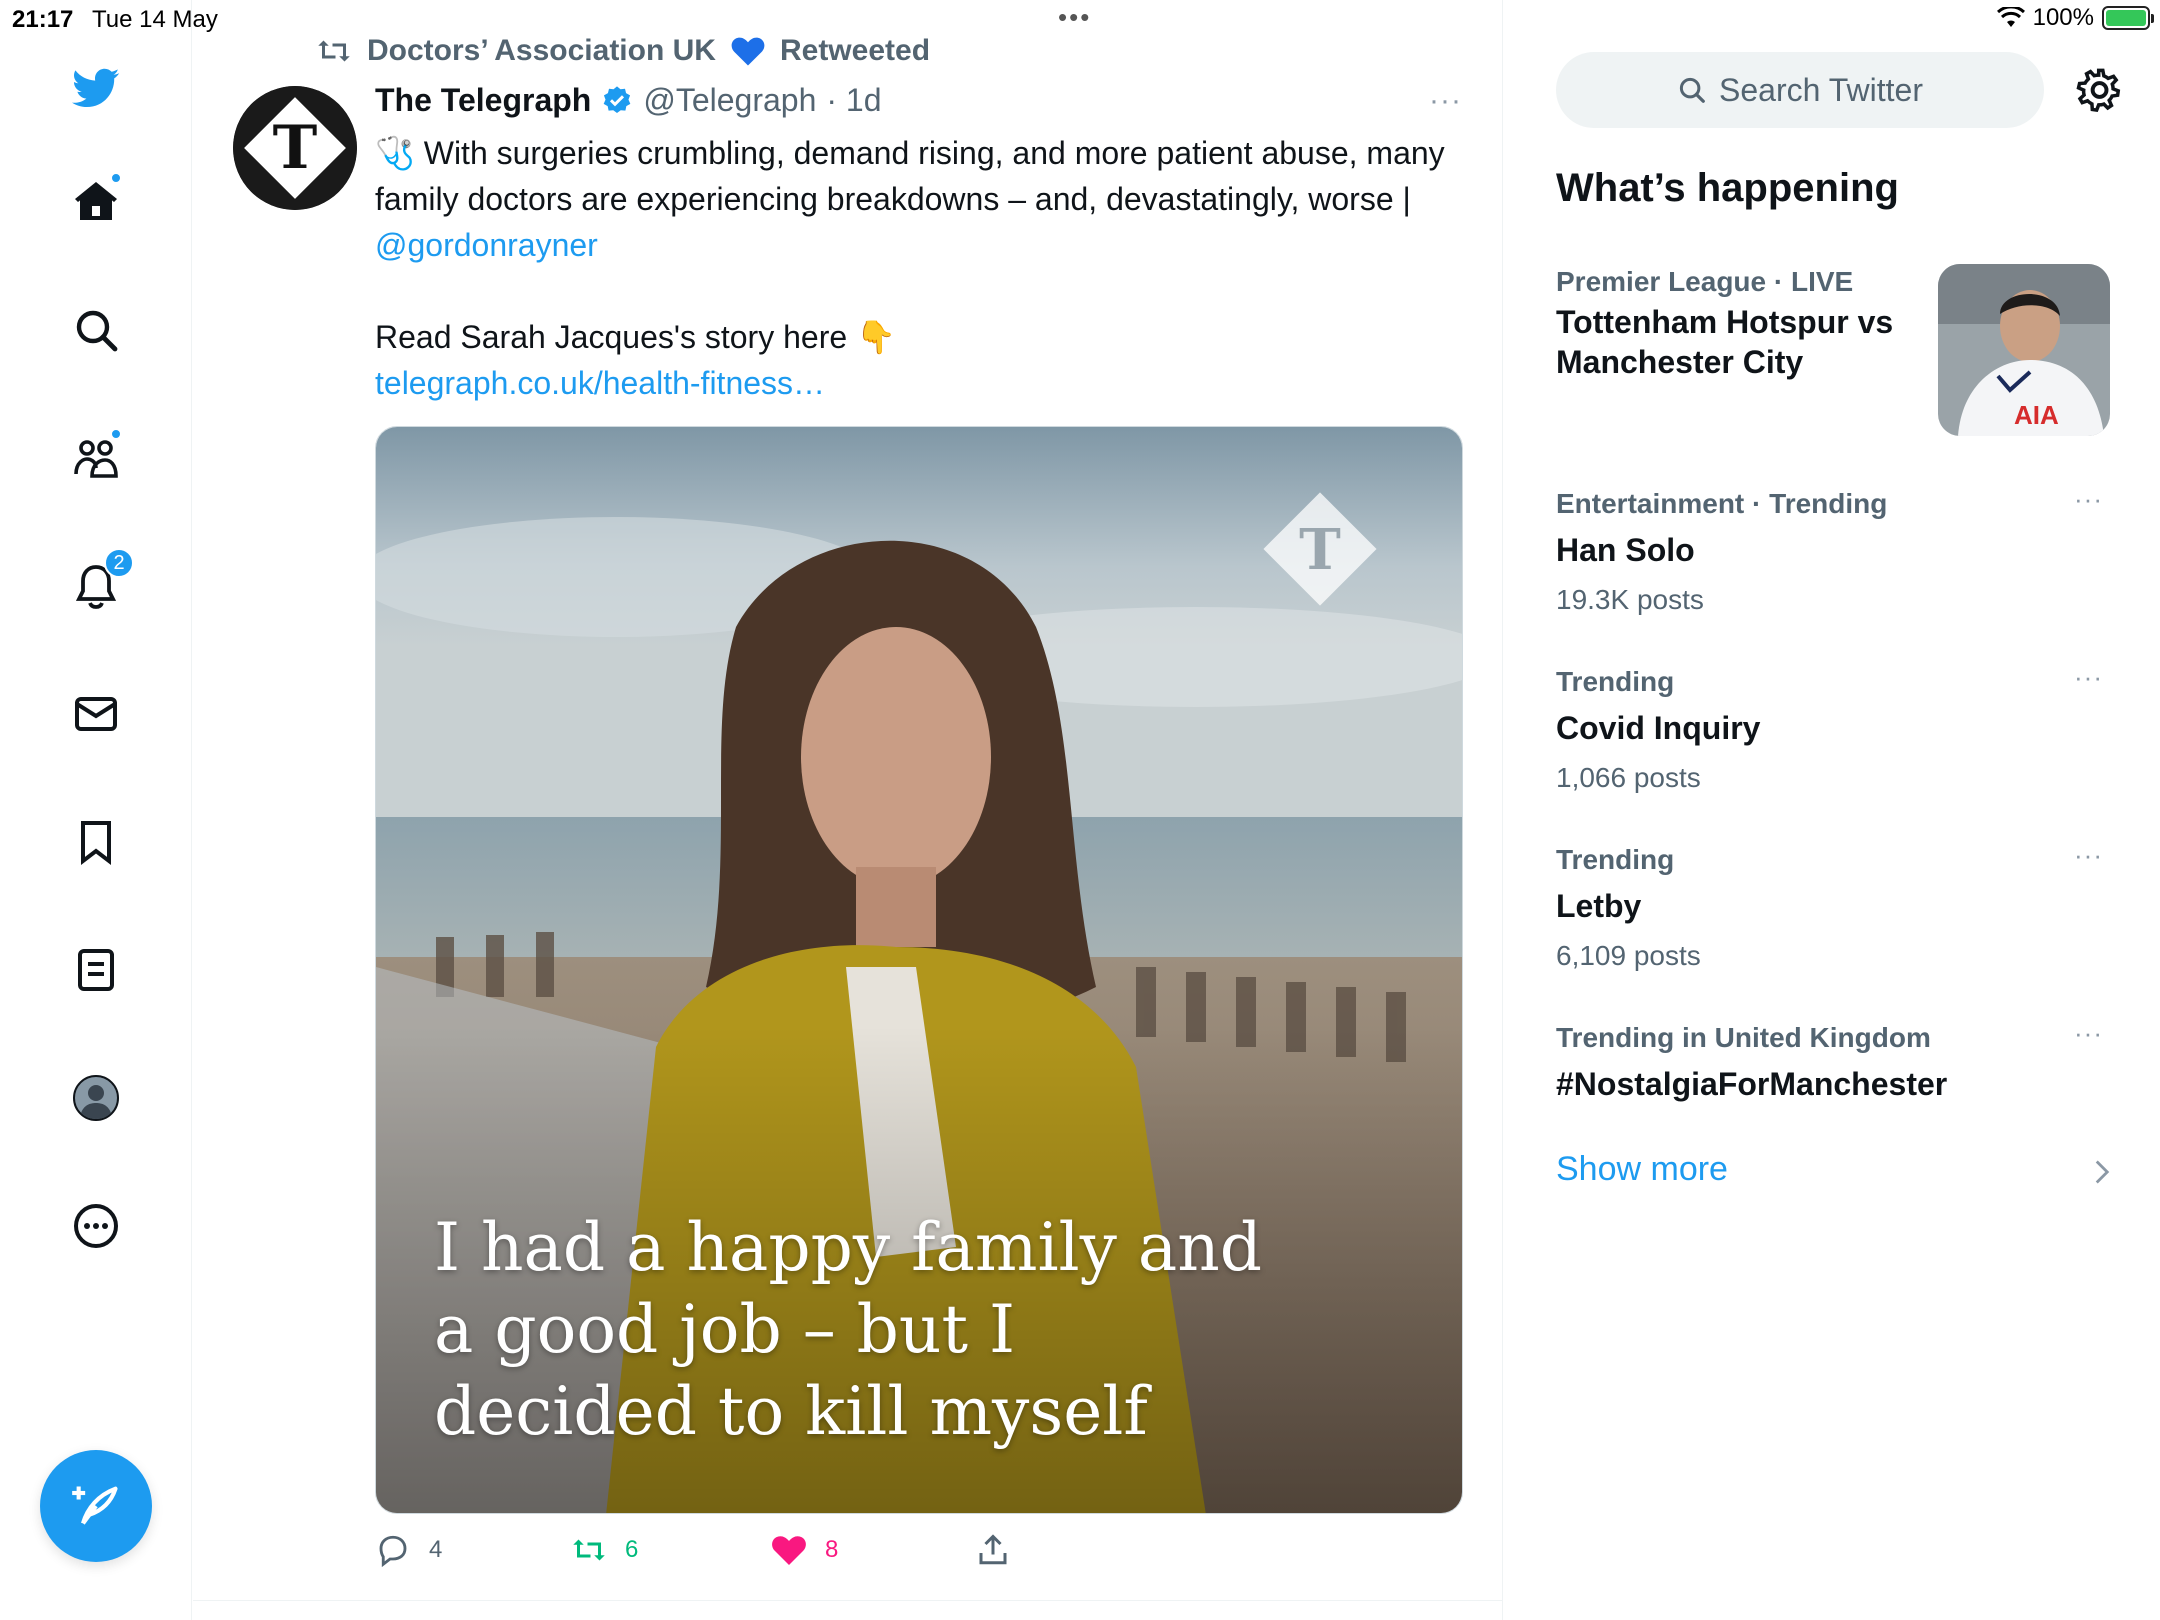 This screenshot has width=2160, height=1620. I want to click on explore-button, so click(96, 330).